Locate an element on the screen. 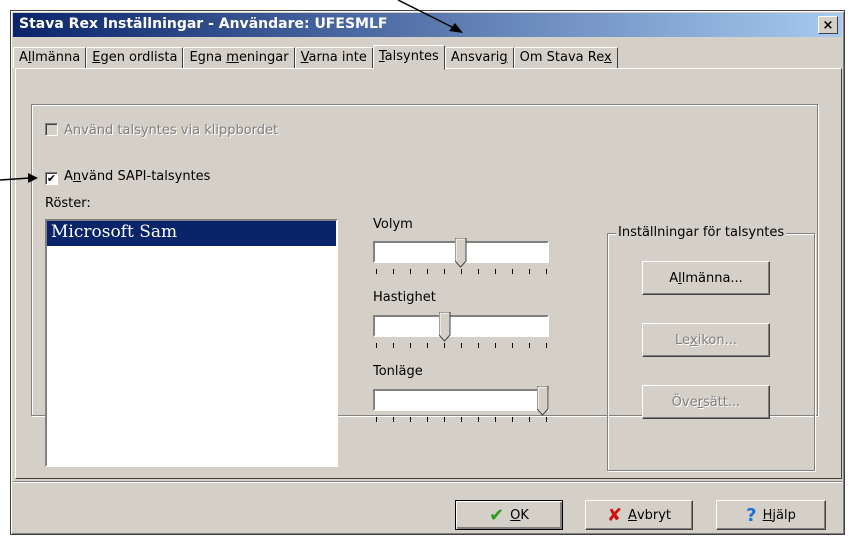  arrow-to-tab is located at coordinates (428, 15).